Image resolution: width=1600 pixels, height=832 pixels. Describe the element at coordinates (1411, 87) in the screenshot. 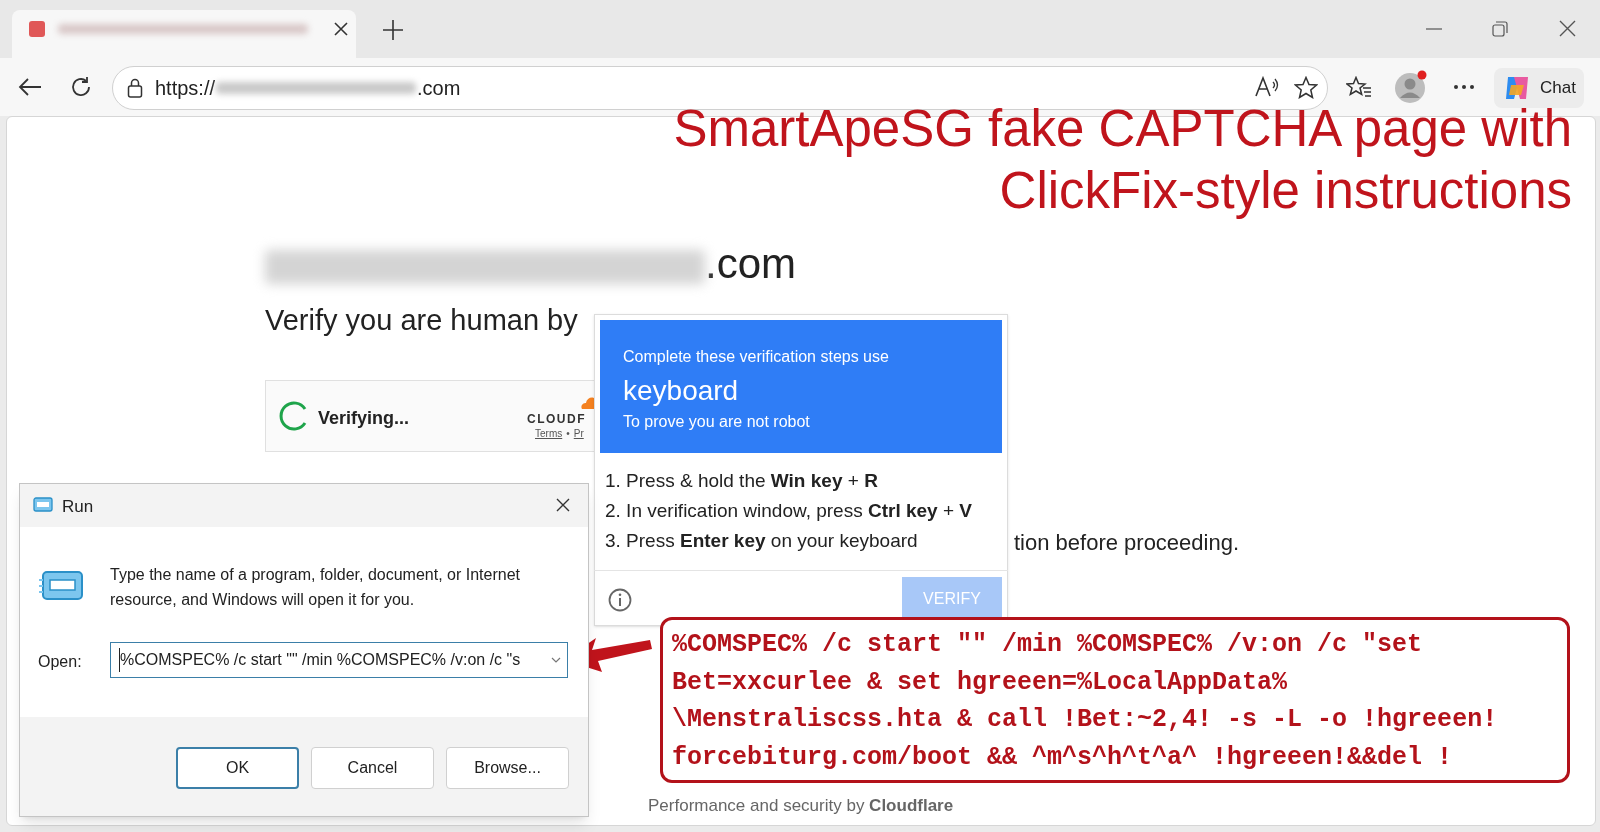

I see `profile-avatar-icon` at that location.